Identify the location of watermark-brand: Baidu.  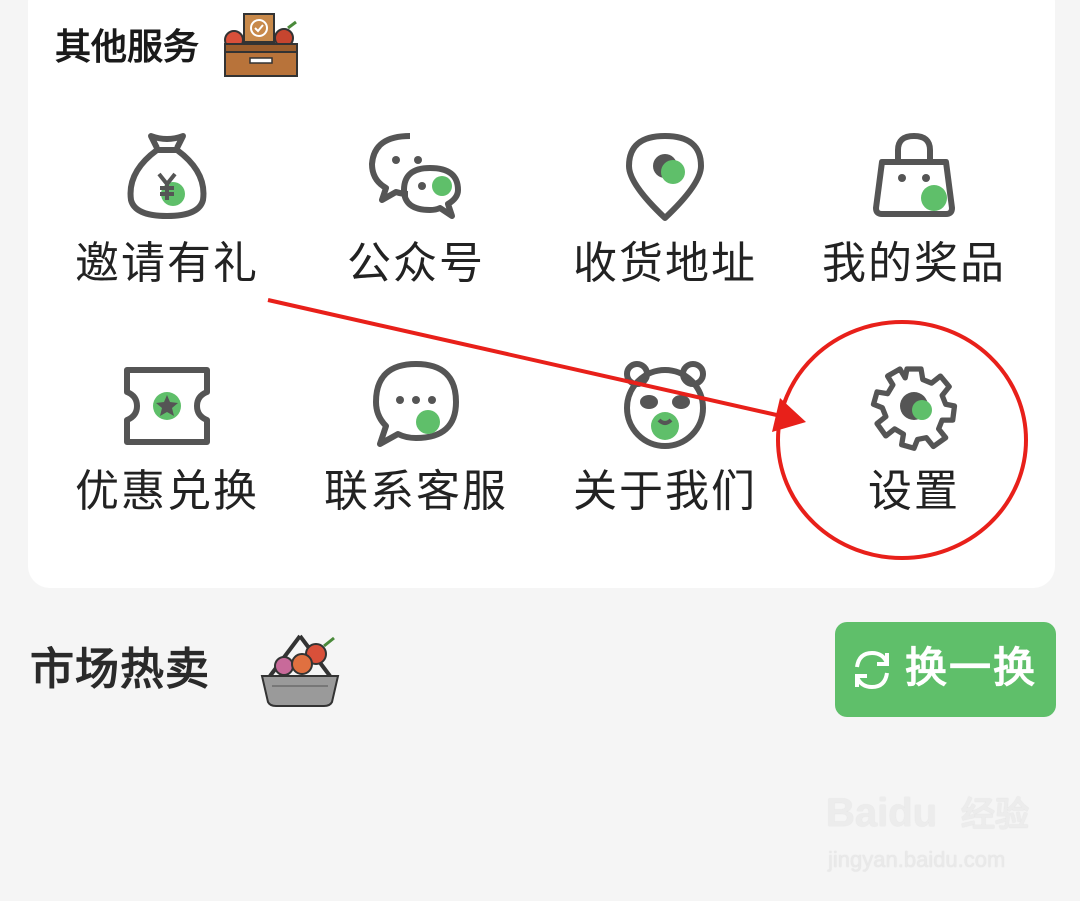
(882, 813).